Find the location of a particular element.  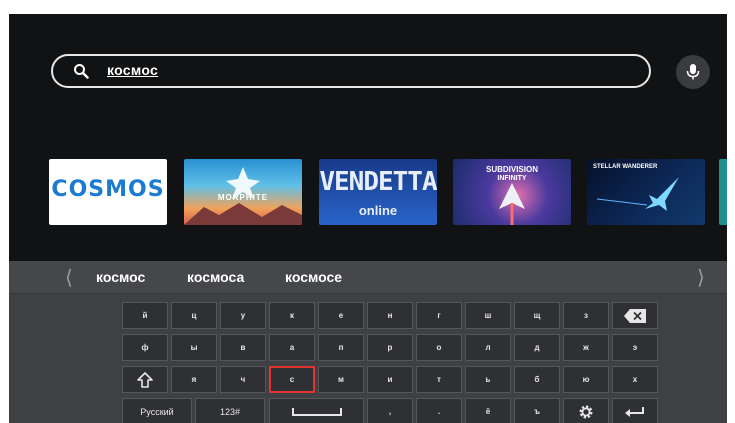

key: ш is located at coordinates (488, 315).